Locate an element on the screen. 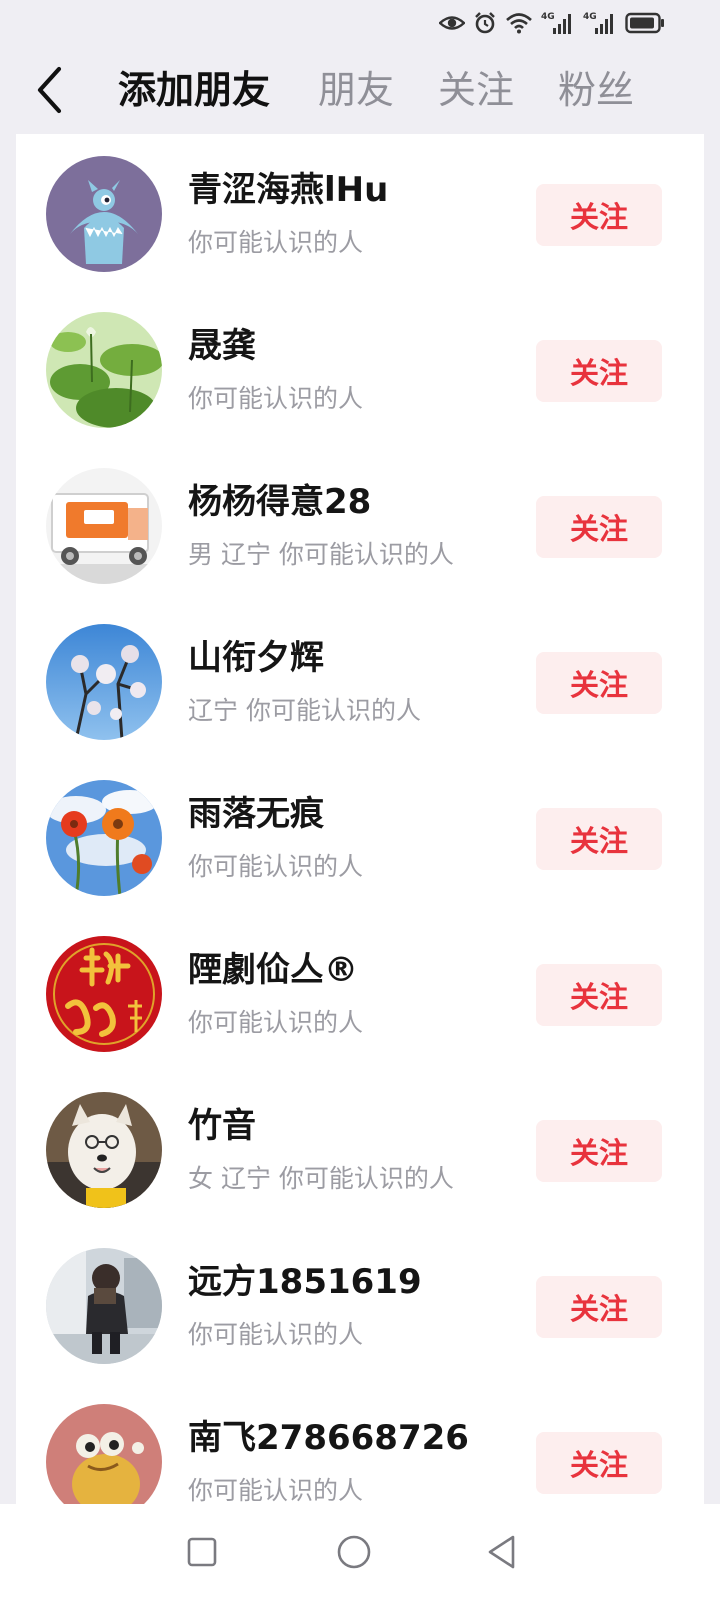 The width and height of the screenshot is (720, 1600). user-name: 晟龚 is located at coordinates (222, 346).